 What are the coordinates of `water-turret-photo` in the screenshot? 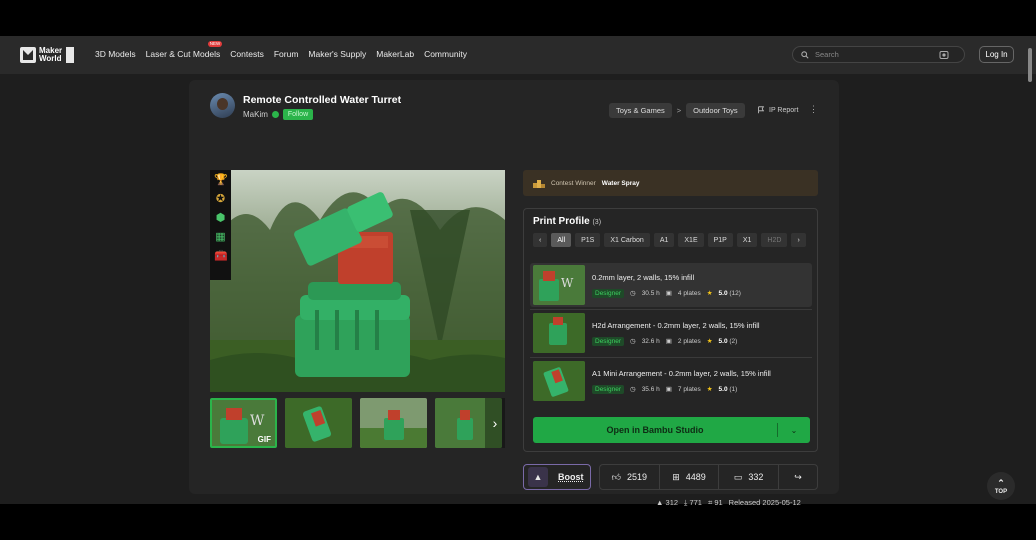 It's located at (357, 281).